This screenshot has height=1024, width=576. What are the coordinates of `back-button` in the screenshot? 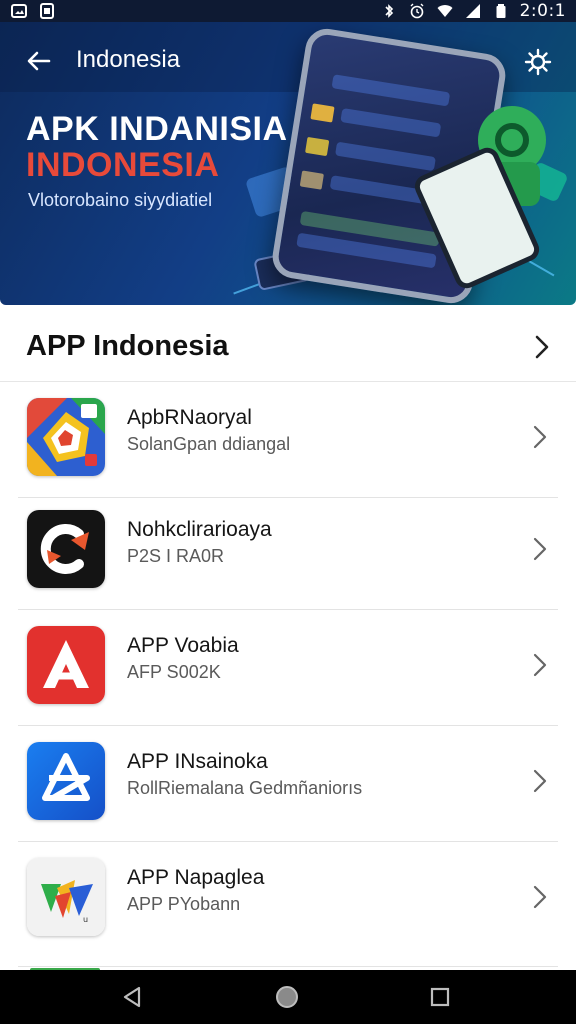 It's located at (39, 61).